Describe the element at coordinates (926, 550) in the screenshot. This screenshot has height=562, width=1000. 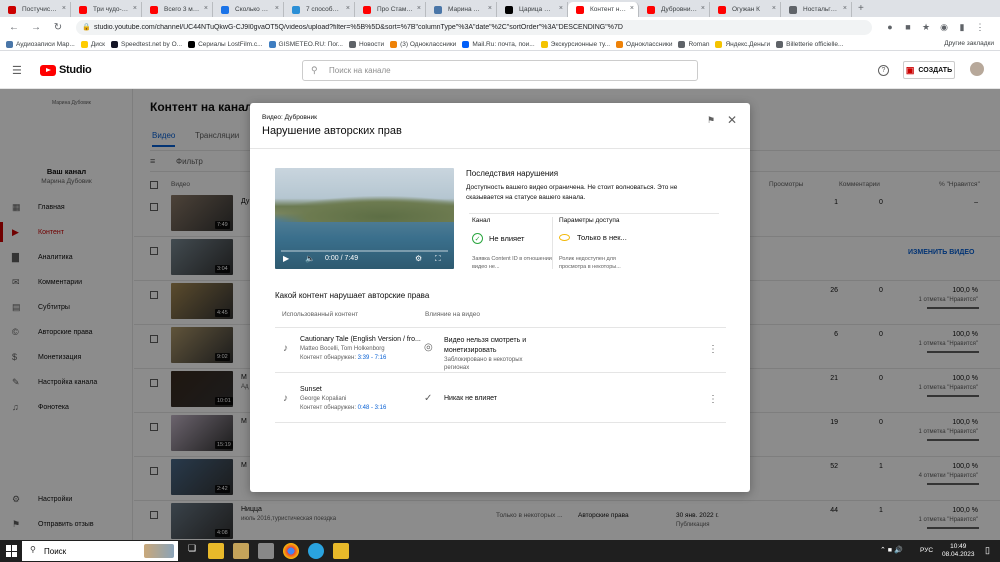
I see `language-indicator: РУС` at that location.